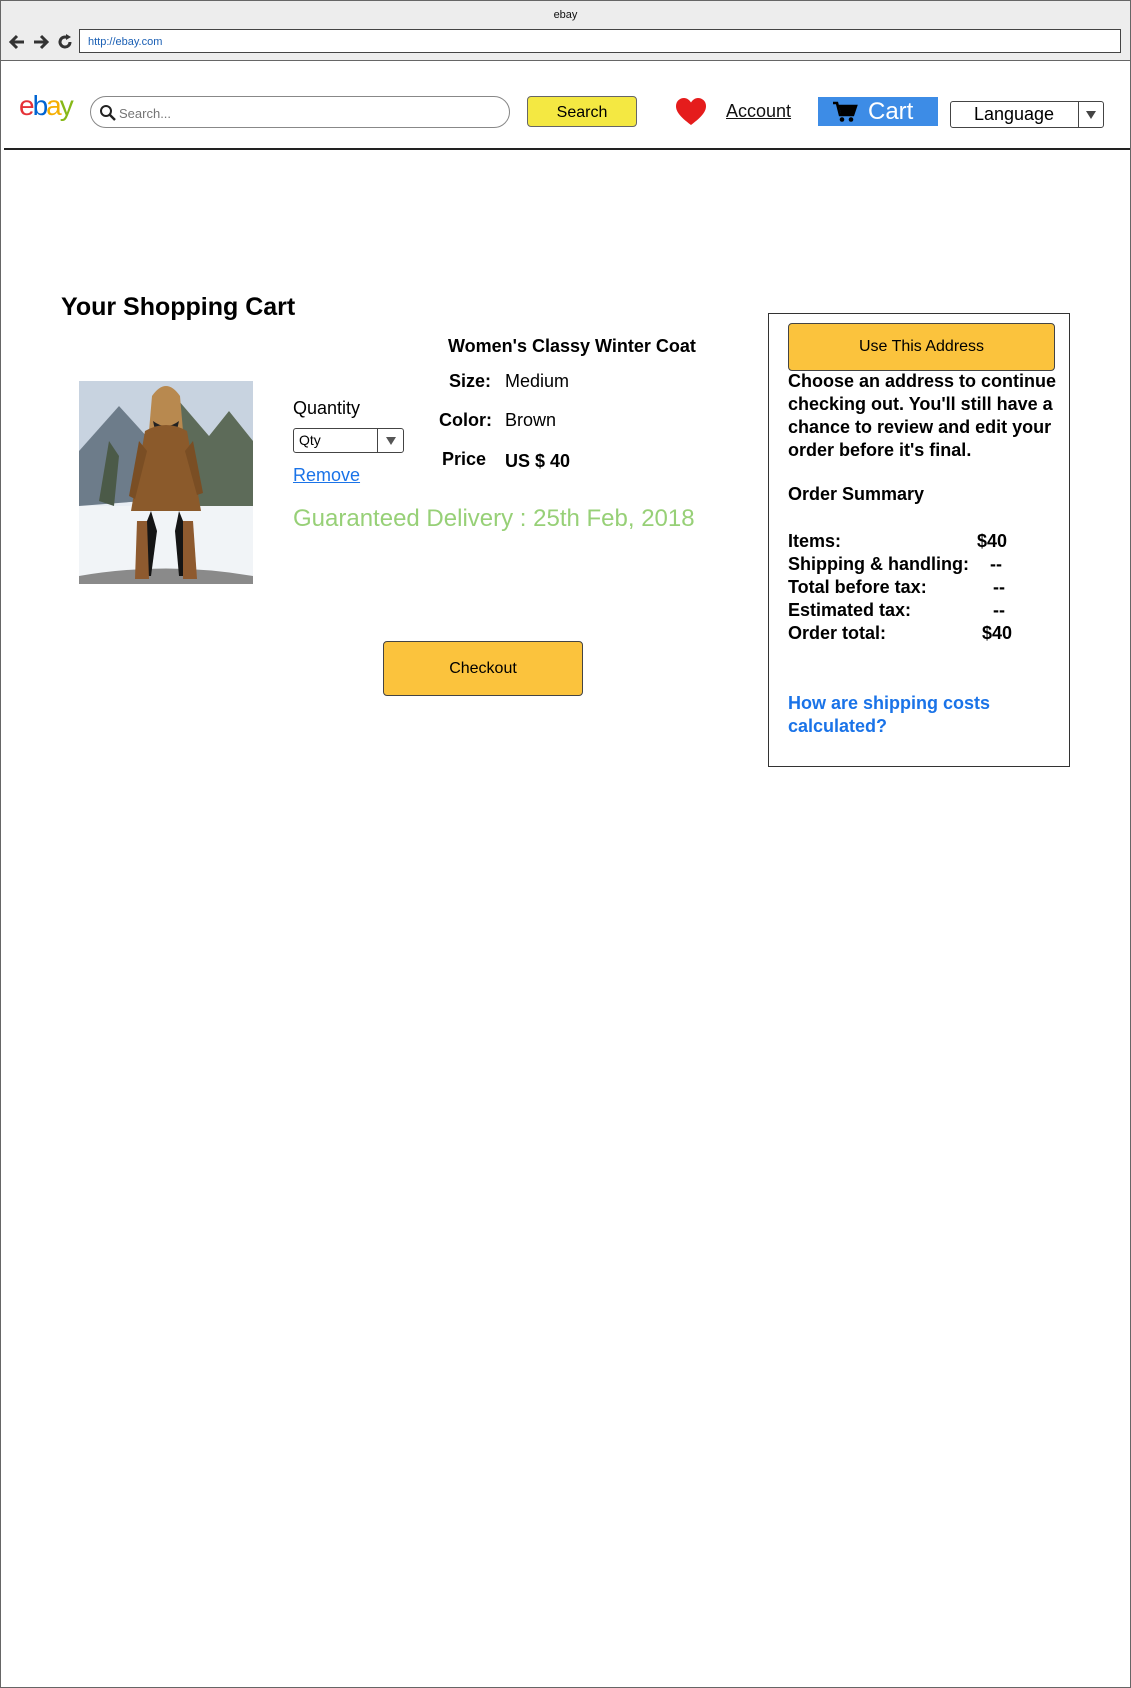 This screenshot has height=1688, width=1131. What do you see at coordinates (891, 111) in the screenshot?
I see `cart-label: Cart` at bounding box center [891, 111].